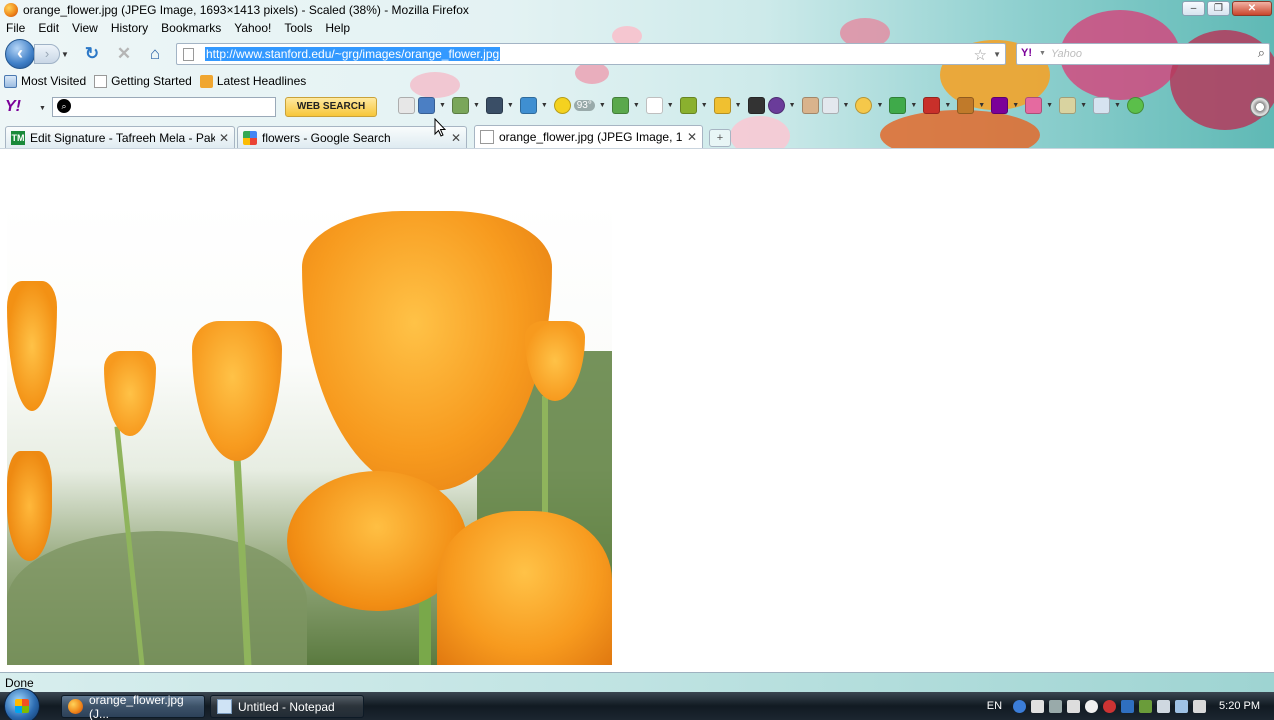  I want to click on menu-edit: Edit, so click(48, 28).